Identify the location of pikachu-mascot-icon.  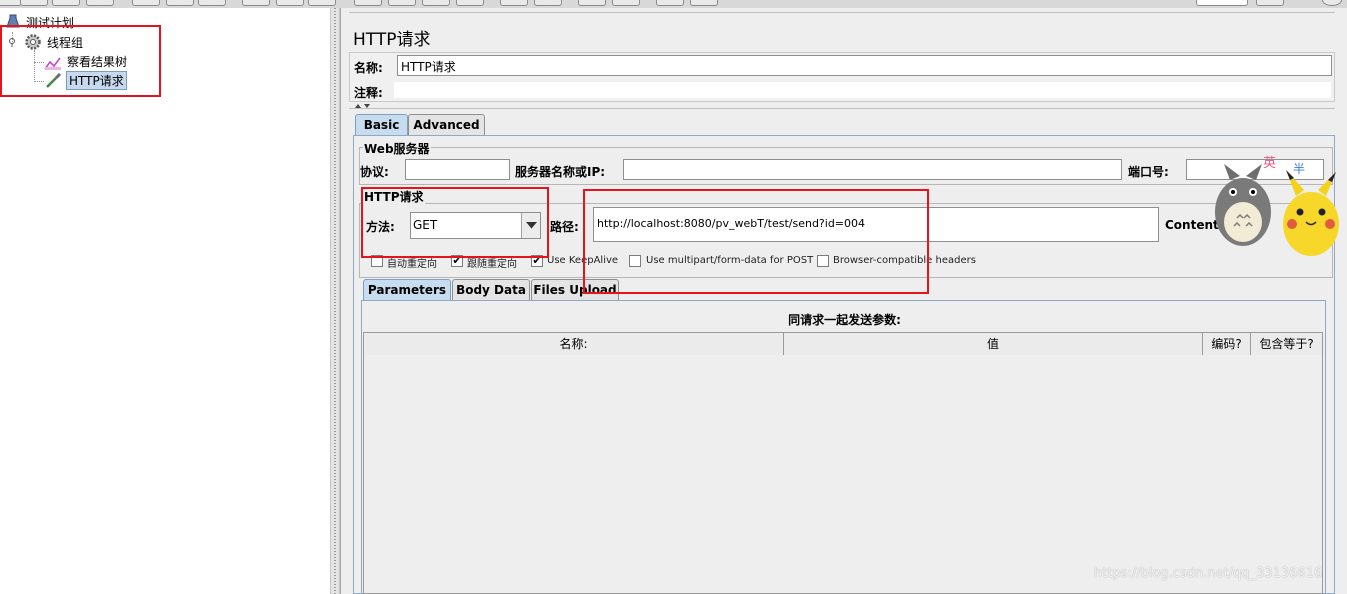
(1311, 213).